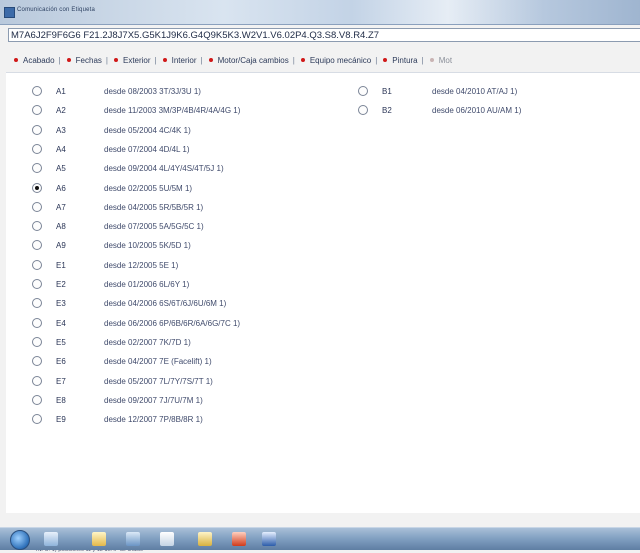 This screenshot has height=553, width=640. I want to click on option-description: desde 04/2007 7E (Facelift) 1), so click(158, 362).